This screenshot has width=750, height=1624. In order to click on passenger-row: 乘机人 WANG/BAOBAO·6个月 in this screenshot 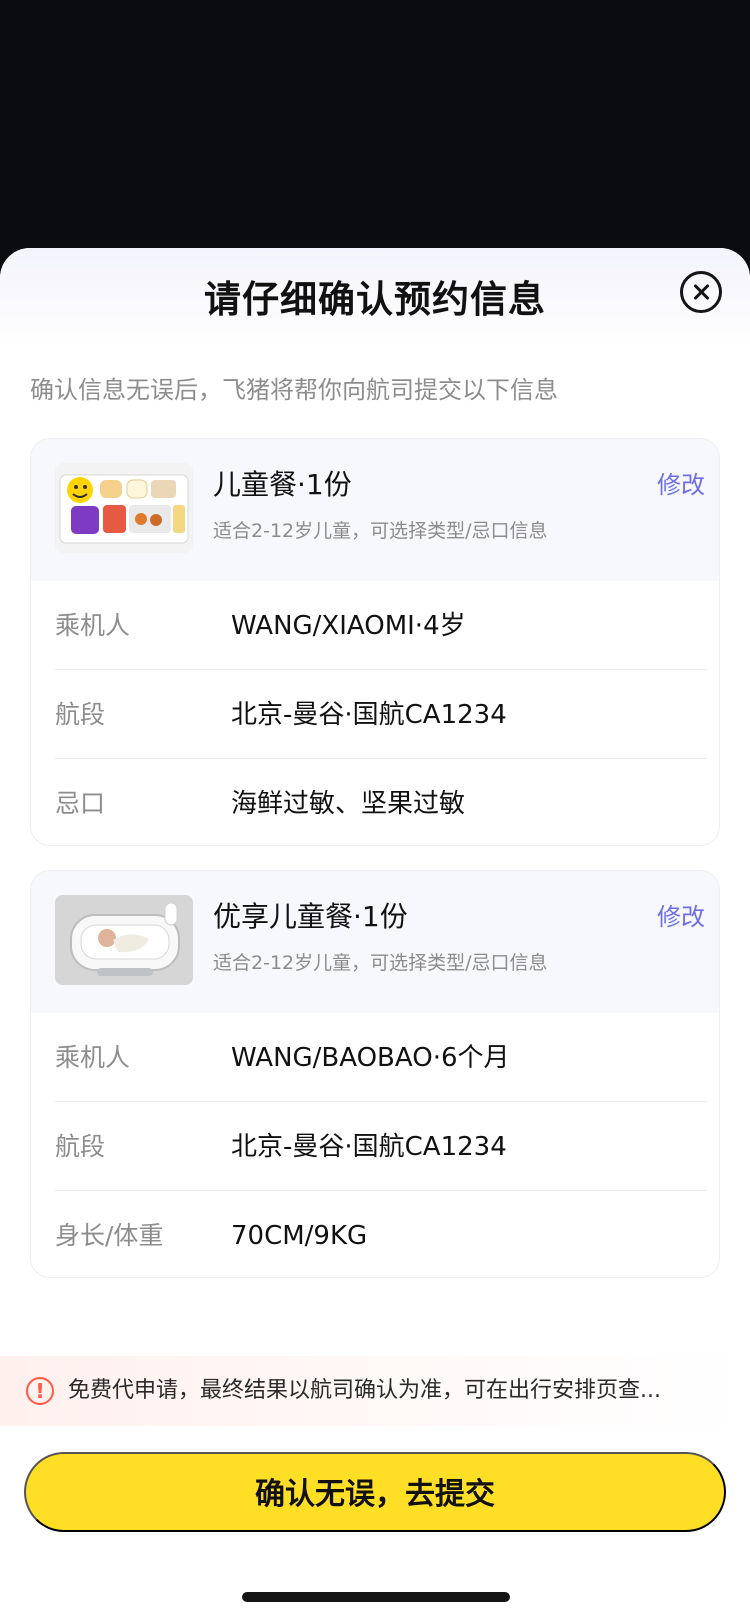, I will do `click(381, 1057)`.